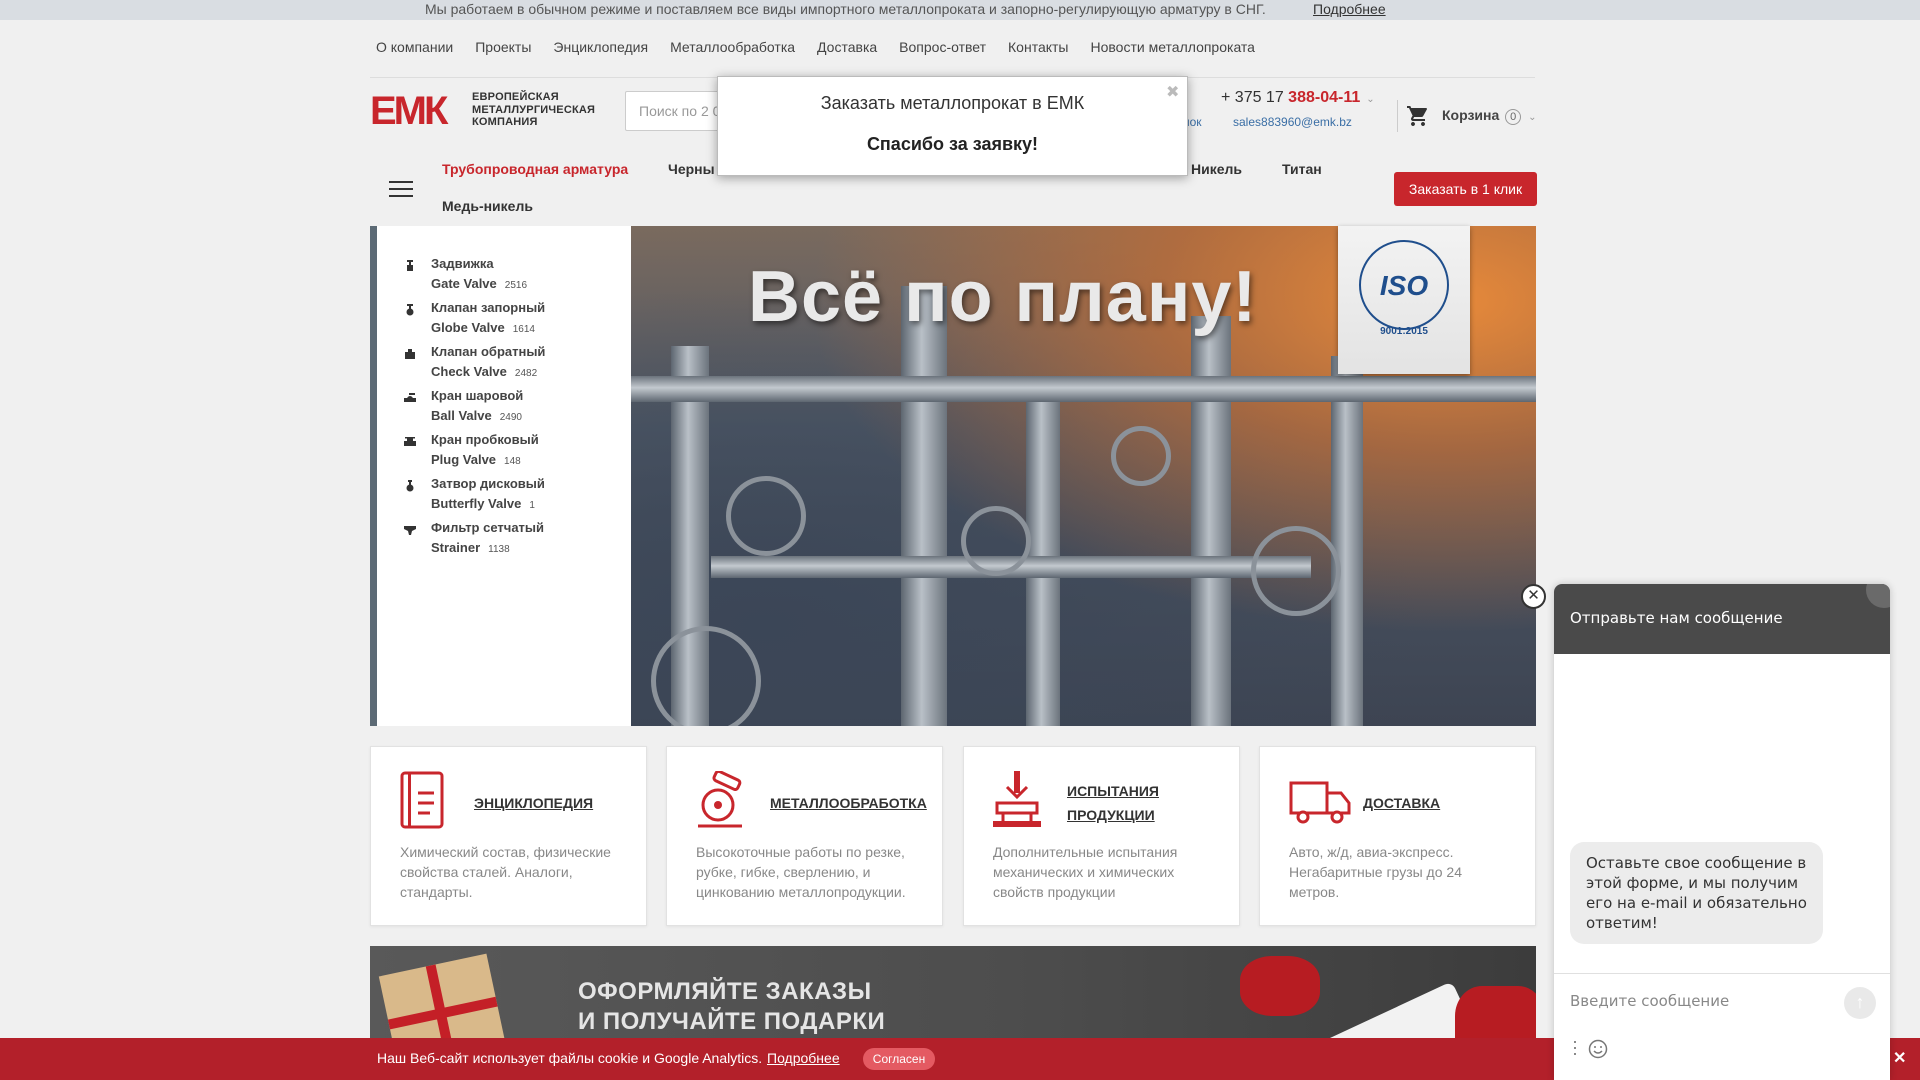 The image size is (1920, 1080). What do you see at coordinates (1404, 300) in the screenshot?
I see `iso-certificate-badge: ISO 9001:2015` at bounding box center [1404, 300].